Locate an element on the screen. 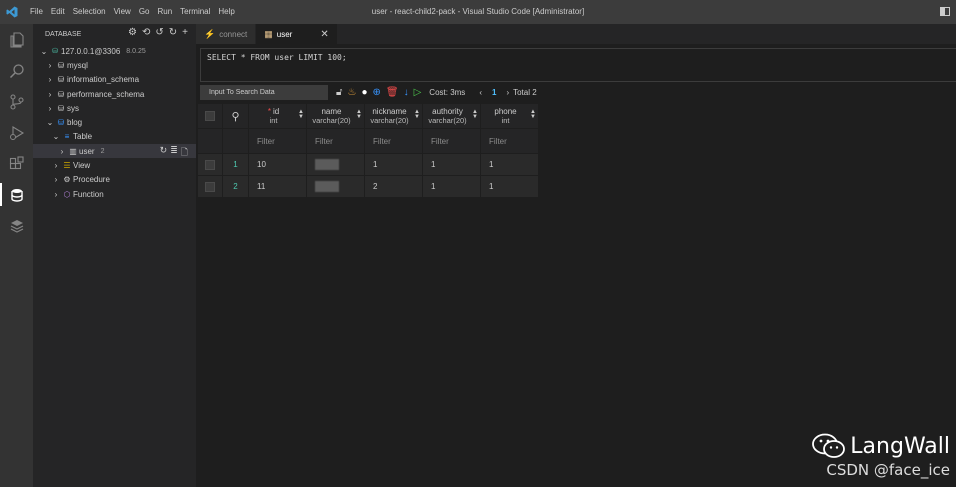 Image resolution: width=956 pixels, height=487 pixels. connect-plug-icon: ⚡ is located at coordinates (210, 33).